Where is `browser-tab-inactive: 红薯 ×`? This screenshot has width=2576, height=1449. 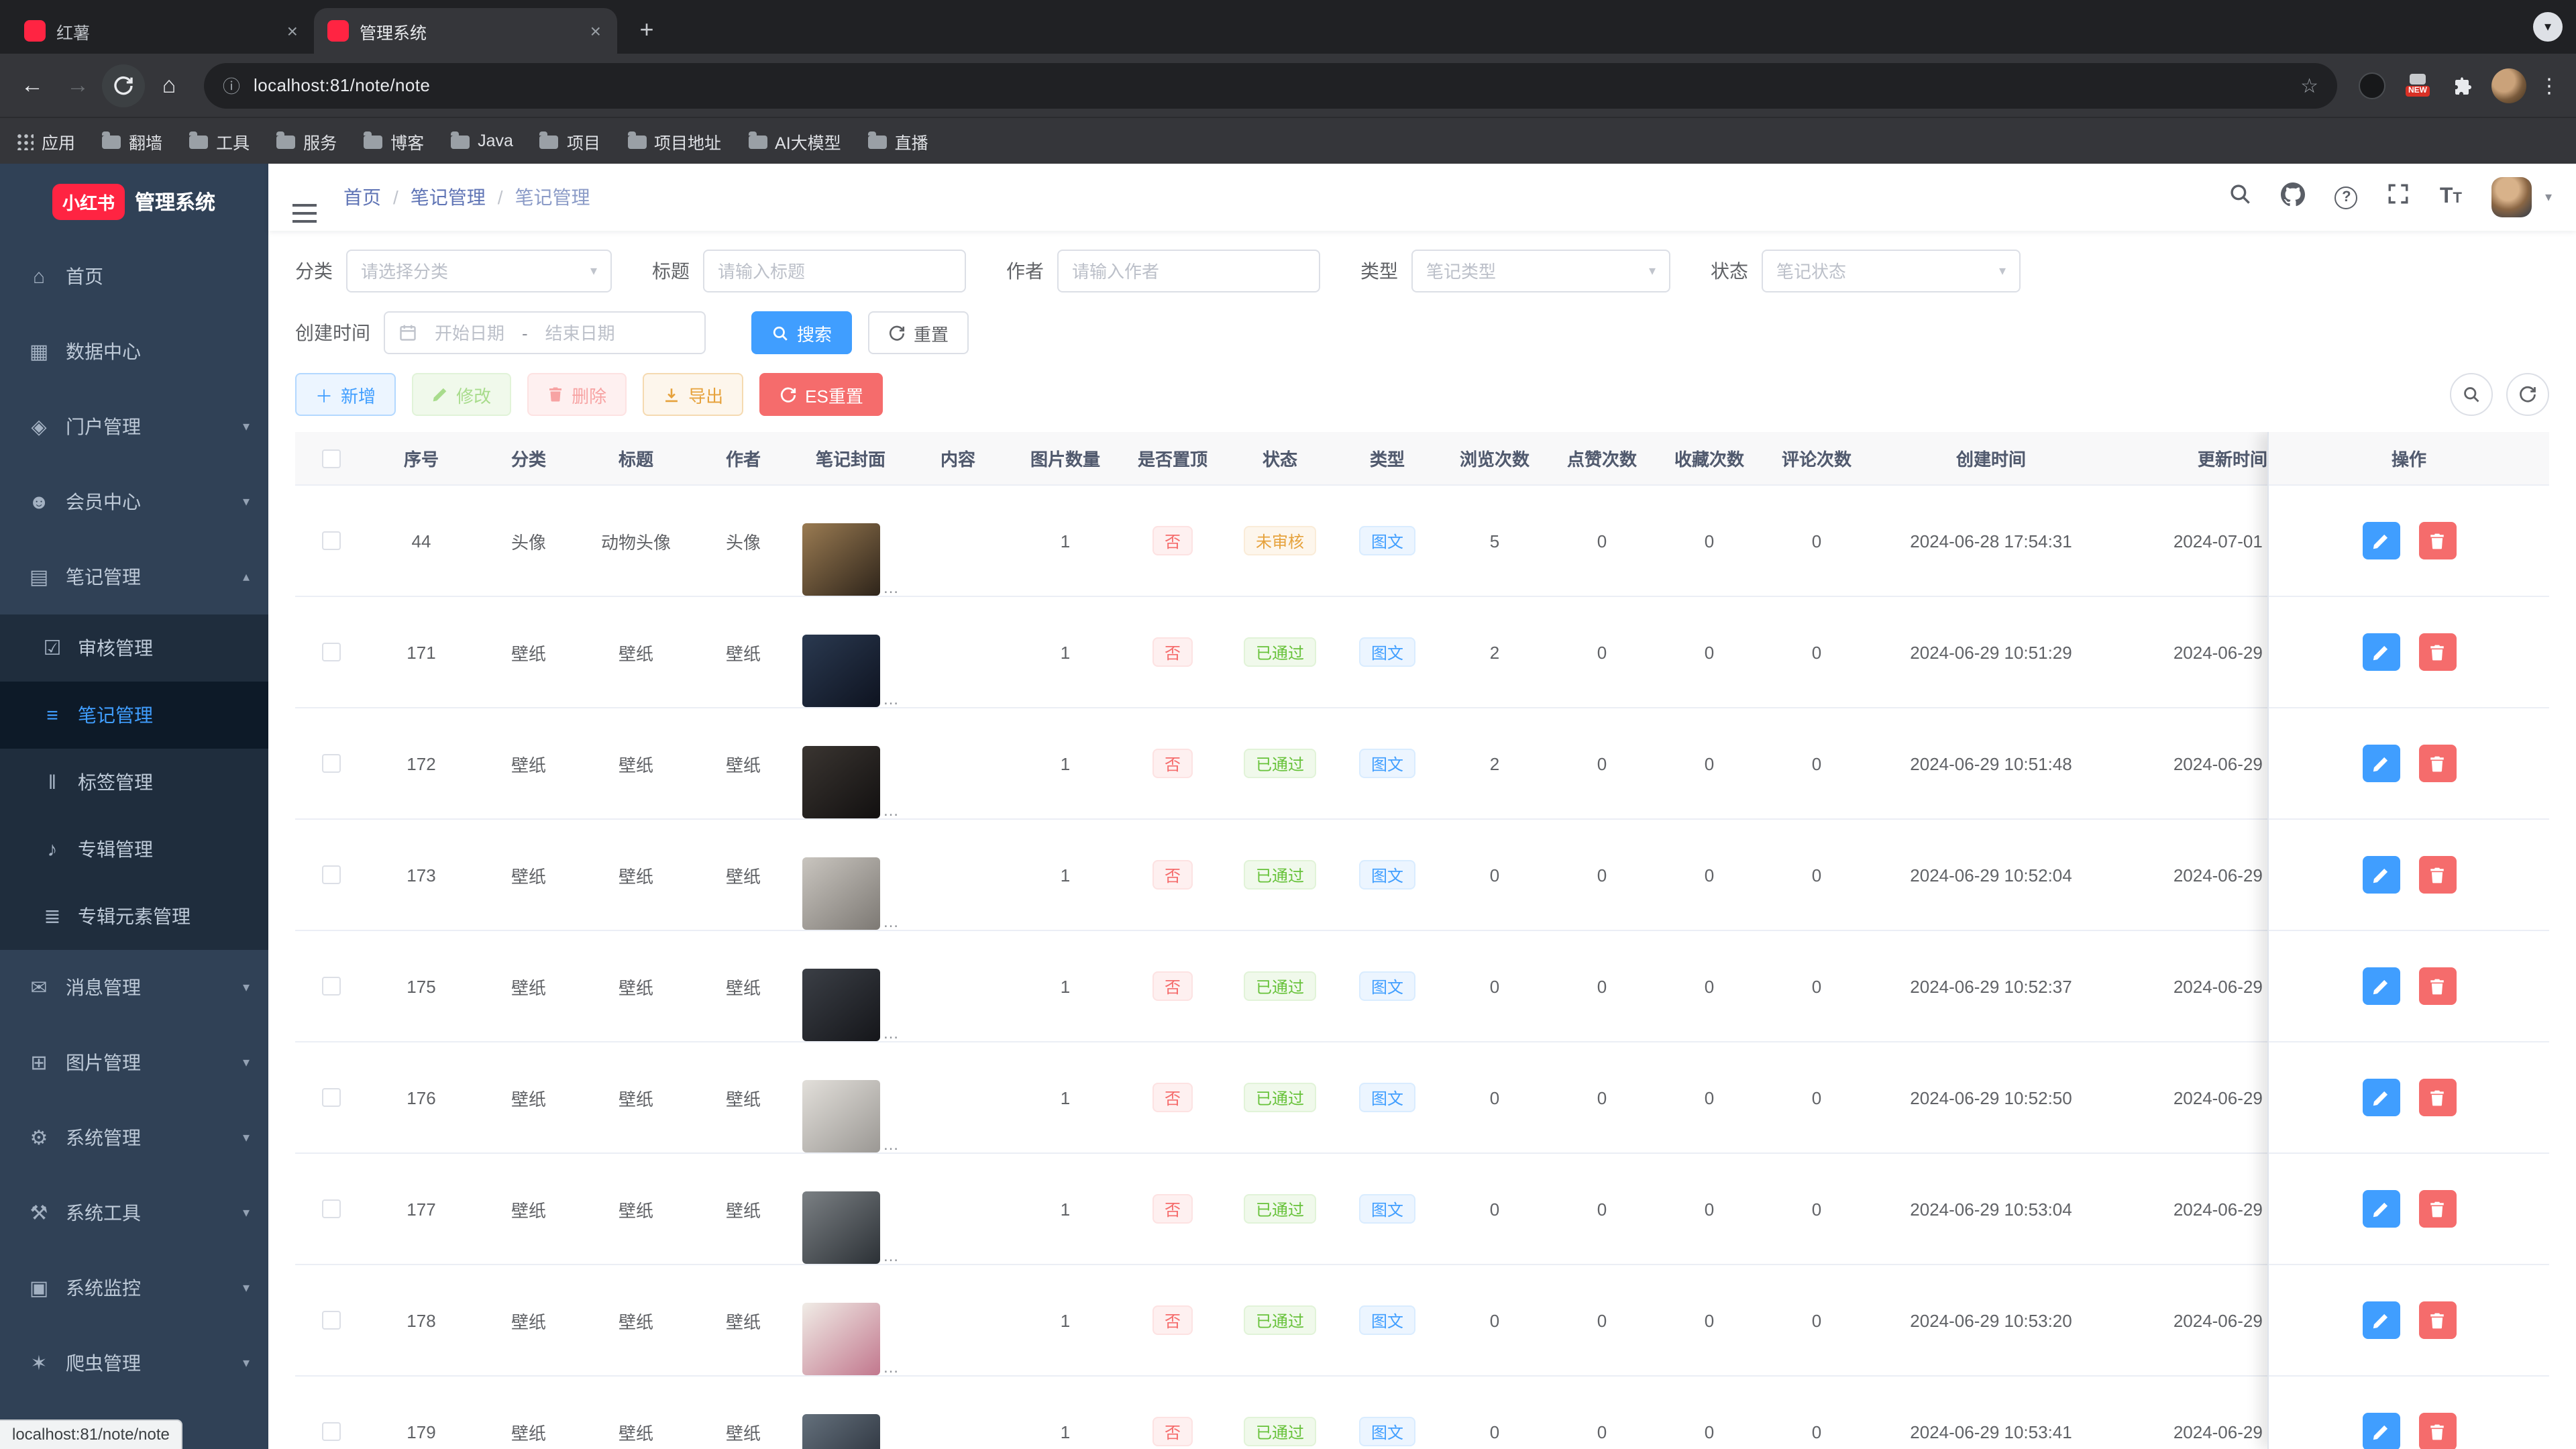
browser-tab-inactive: 红薯 × is located at coordinates (162, 31).